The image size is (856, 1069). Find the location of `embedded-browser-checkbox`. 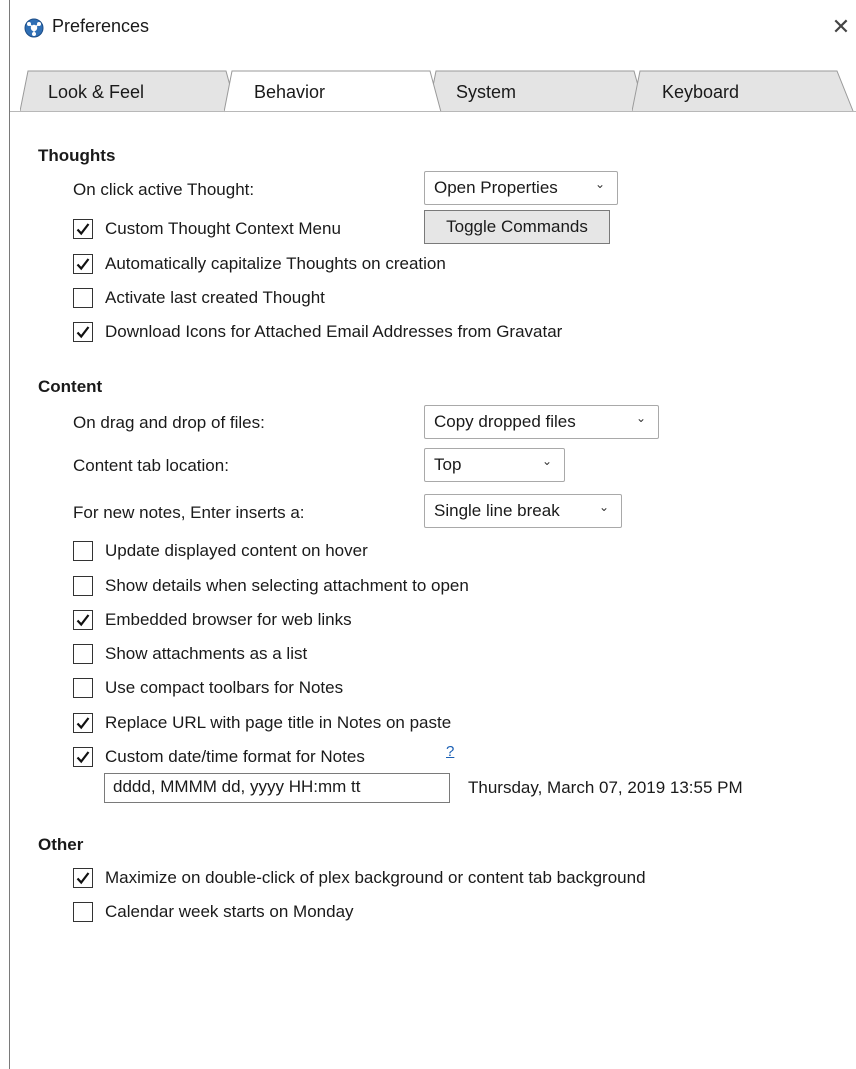

embedded-browser-checkbox is located at coordinates (83, 620).